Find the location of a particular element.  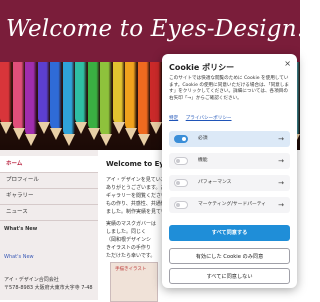

reject-all-button: すべてに同意しない is located at coordinates (229, 276).